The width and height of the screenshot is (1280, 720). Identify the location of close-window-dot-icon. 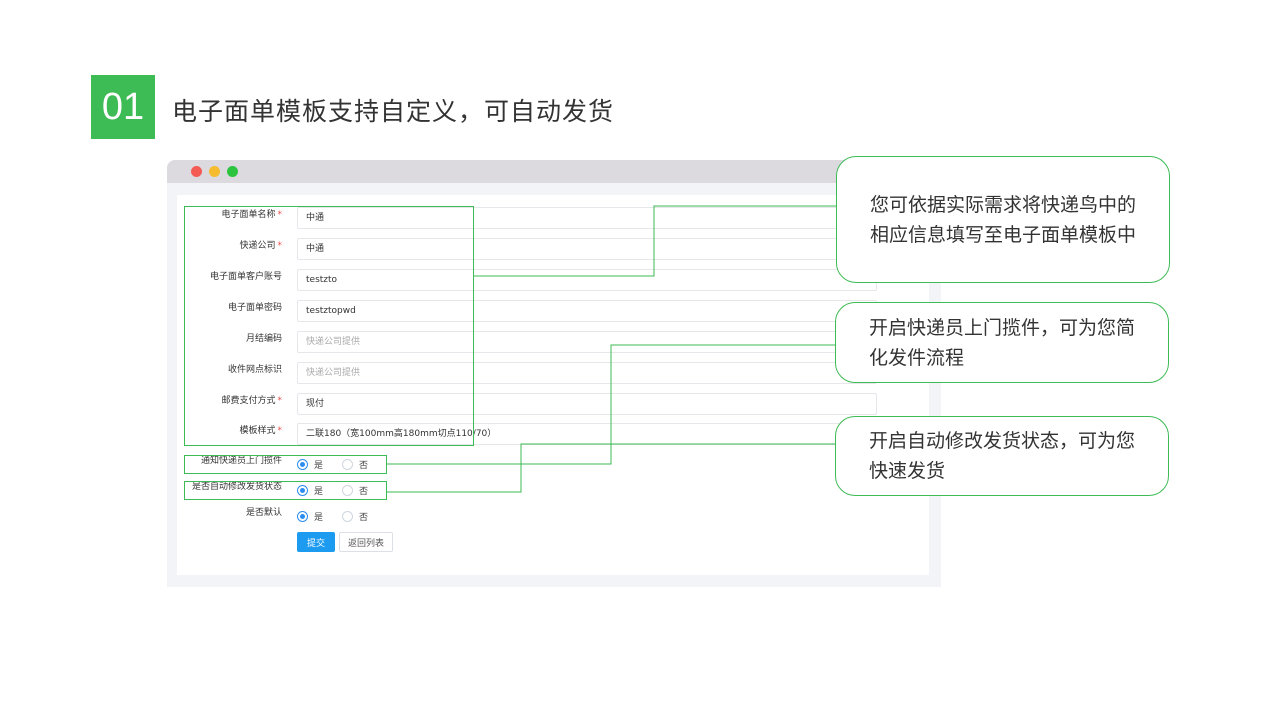
(196, 171).